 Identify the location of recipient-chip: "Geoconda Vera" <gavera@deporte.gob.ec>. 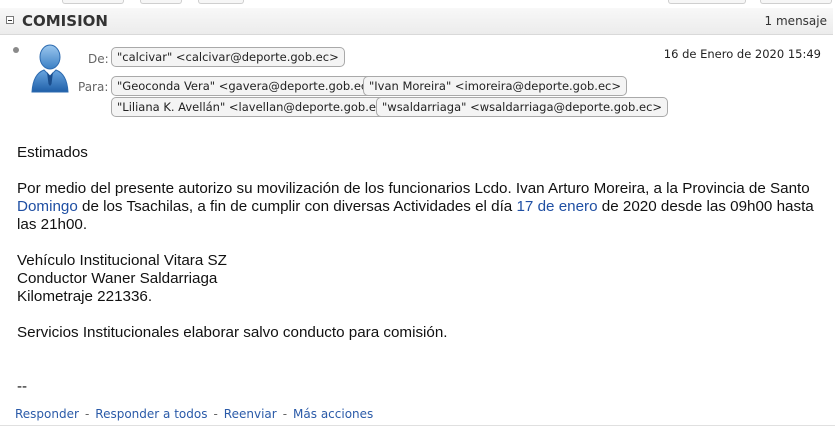
(247, 86).